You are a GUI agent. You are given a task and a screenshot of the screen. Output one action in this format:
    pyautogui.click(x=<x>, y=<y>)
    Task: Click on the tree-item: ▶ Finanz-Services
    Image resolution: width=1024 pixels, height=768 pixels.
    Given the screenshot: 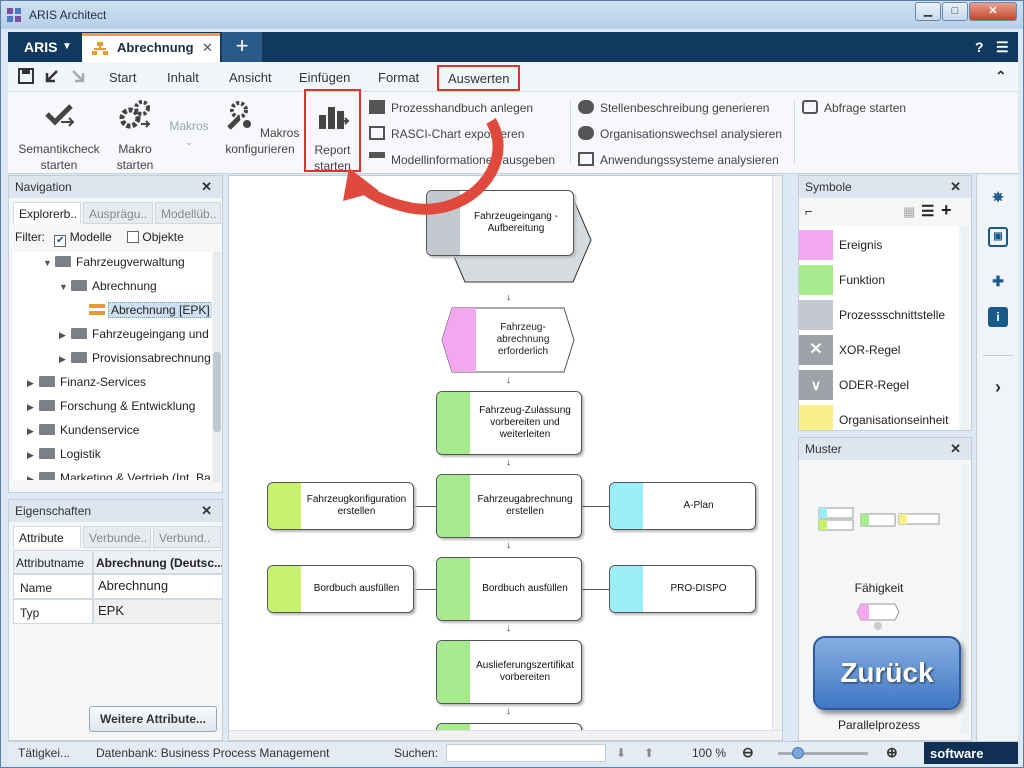 What is the action you would take?
    pyautogui.click(x=86, y=382)
    